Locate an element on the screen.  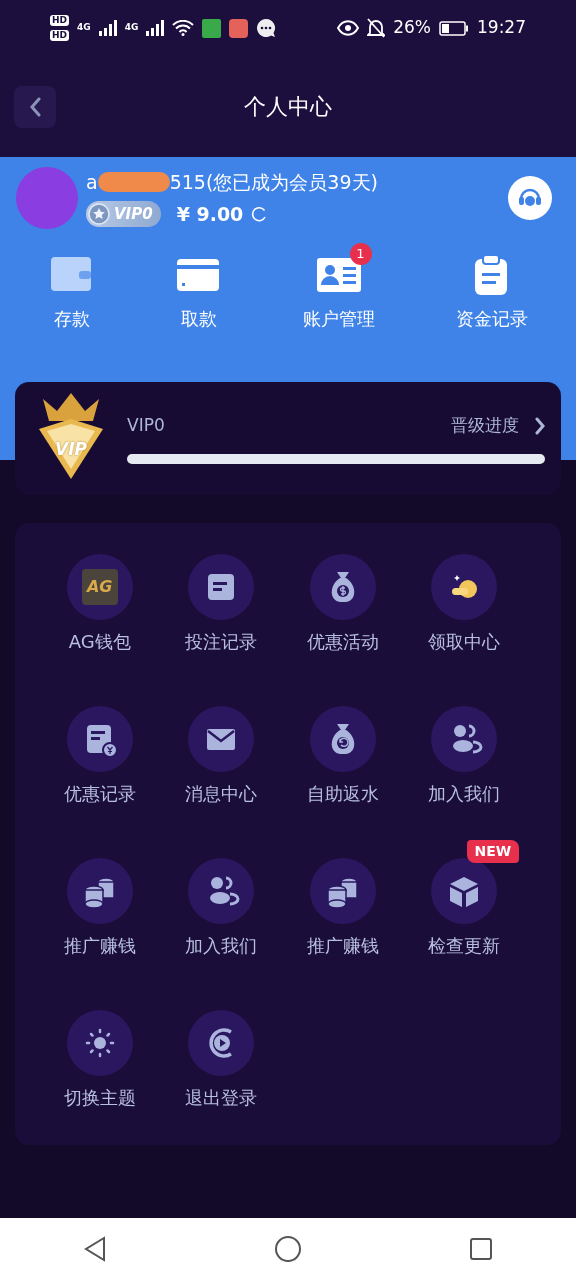
battery-icon is located at coordinates (454, 28).